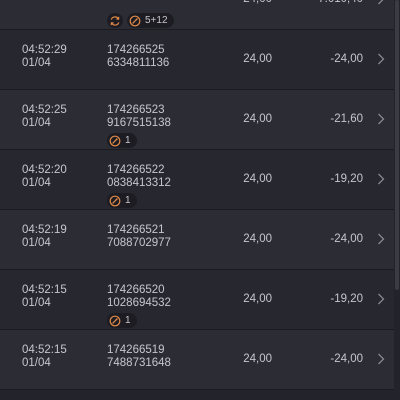 Image resolution: width=400 pixels, height=400 pixels. I want to click on timestamp: 04:52:29 01/04, so click(44, 57).